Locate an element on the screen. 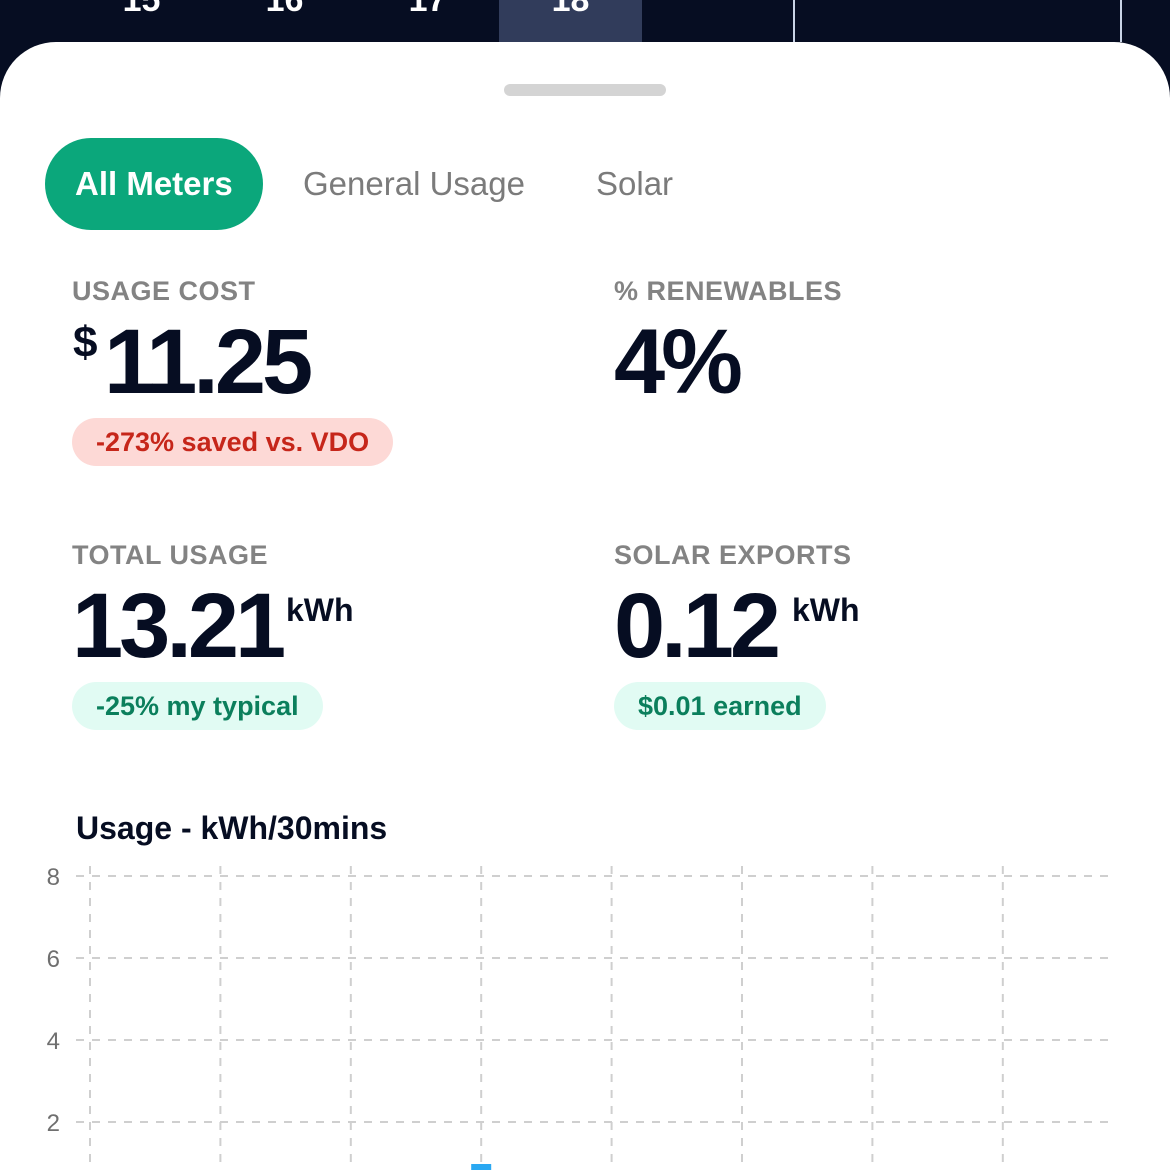 This screenshot has height=1170, width=1170. chart-bar is located at coordinates (481, 1167).